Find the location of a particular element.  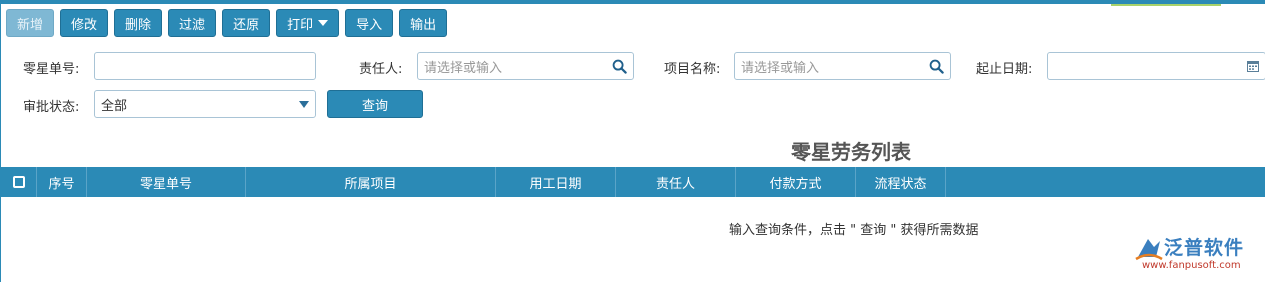

project-input: 请选择或输入 is located at coordinates (842, 66).